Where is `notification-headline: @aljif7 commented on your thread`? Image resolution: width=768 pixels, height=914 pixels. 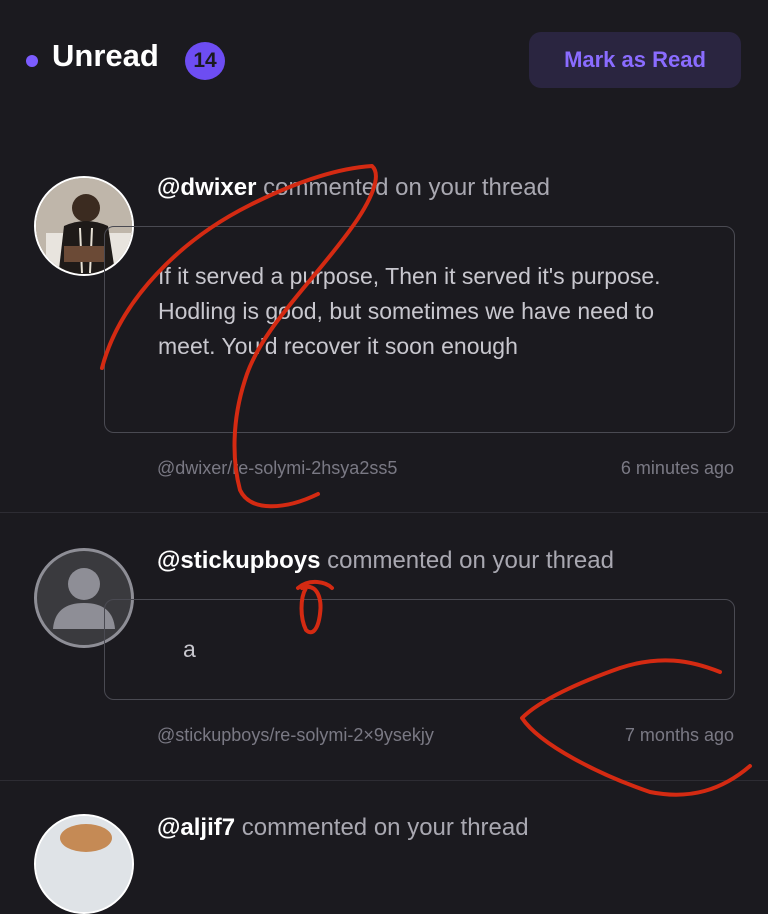
notification-headline: @aljif7 commented on your thread is located at coordinates (343, 828).